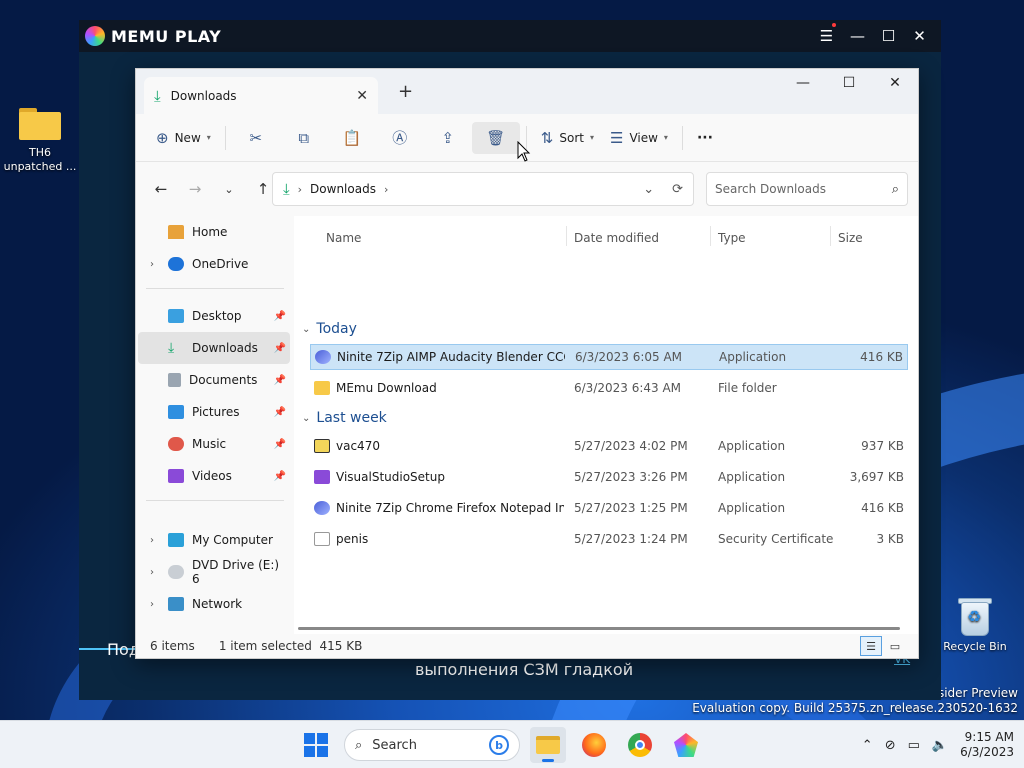 The image size is (1024, 768). Describe the element at coordinates (162, 137) in the screenshot. I see `plus-circle-icon: ⊕` at that location.